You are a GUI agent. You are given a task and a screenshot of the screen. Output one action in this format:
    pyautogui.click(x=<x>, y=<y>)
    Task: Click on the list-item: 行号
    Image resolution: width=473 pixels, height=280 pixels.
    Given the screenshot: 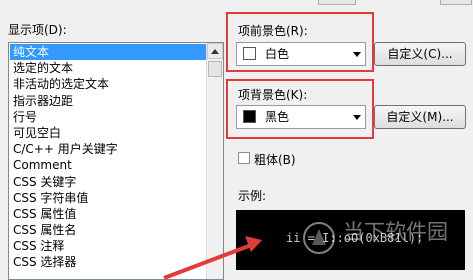 What is the action you would take?
    pyautogui.click(x=108, y=117)
    